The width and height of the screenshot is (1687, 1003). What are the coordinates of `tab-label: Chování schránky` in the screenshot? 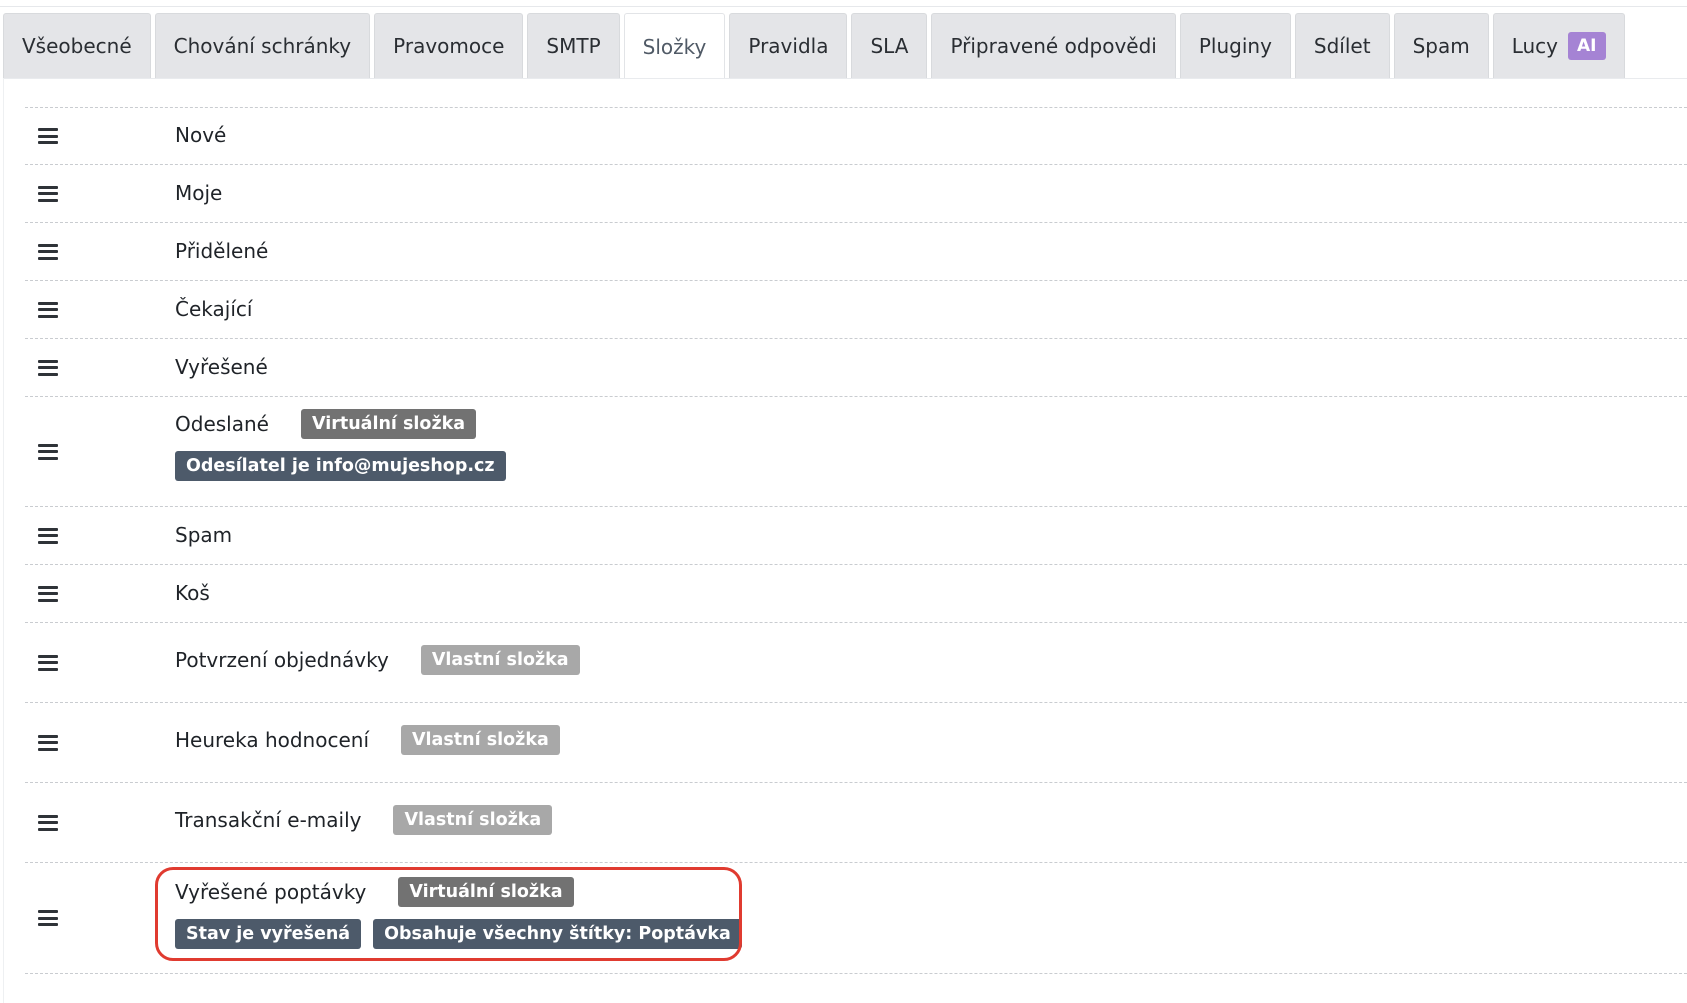 It's located at (262, 46).